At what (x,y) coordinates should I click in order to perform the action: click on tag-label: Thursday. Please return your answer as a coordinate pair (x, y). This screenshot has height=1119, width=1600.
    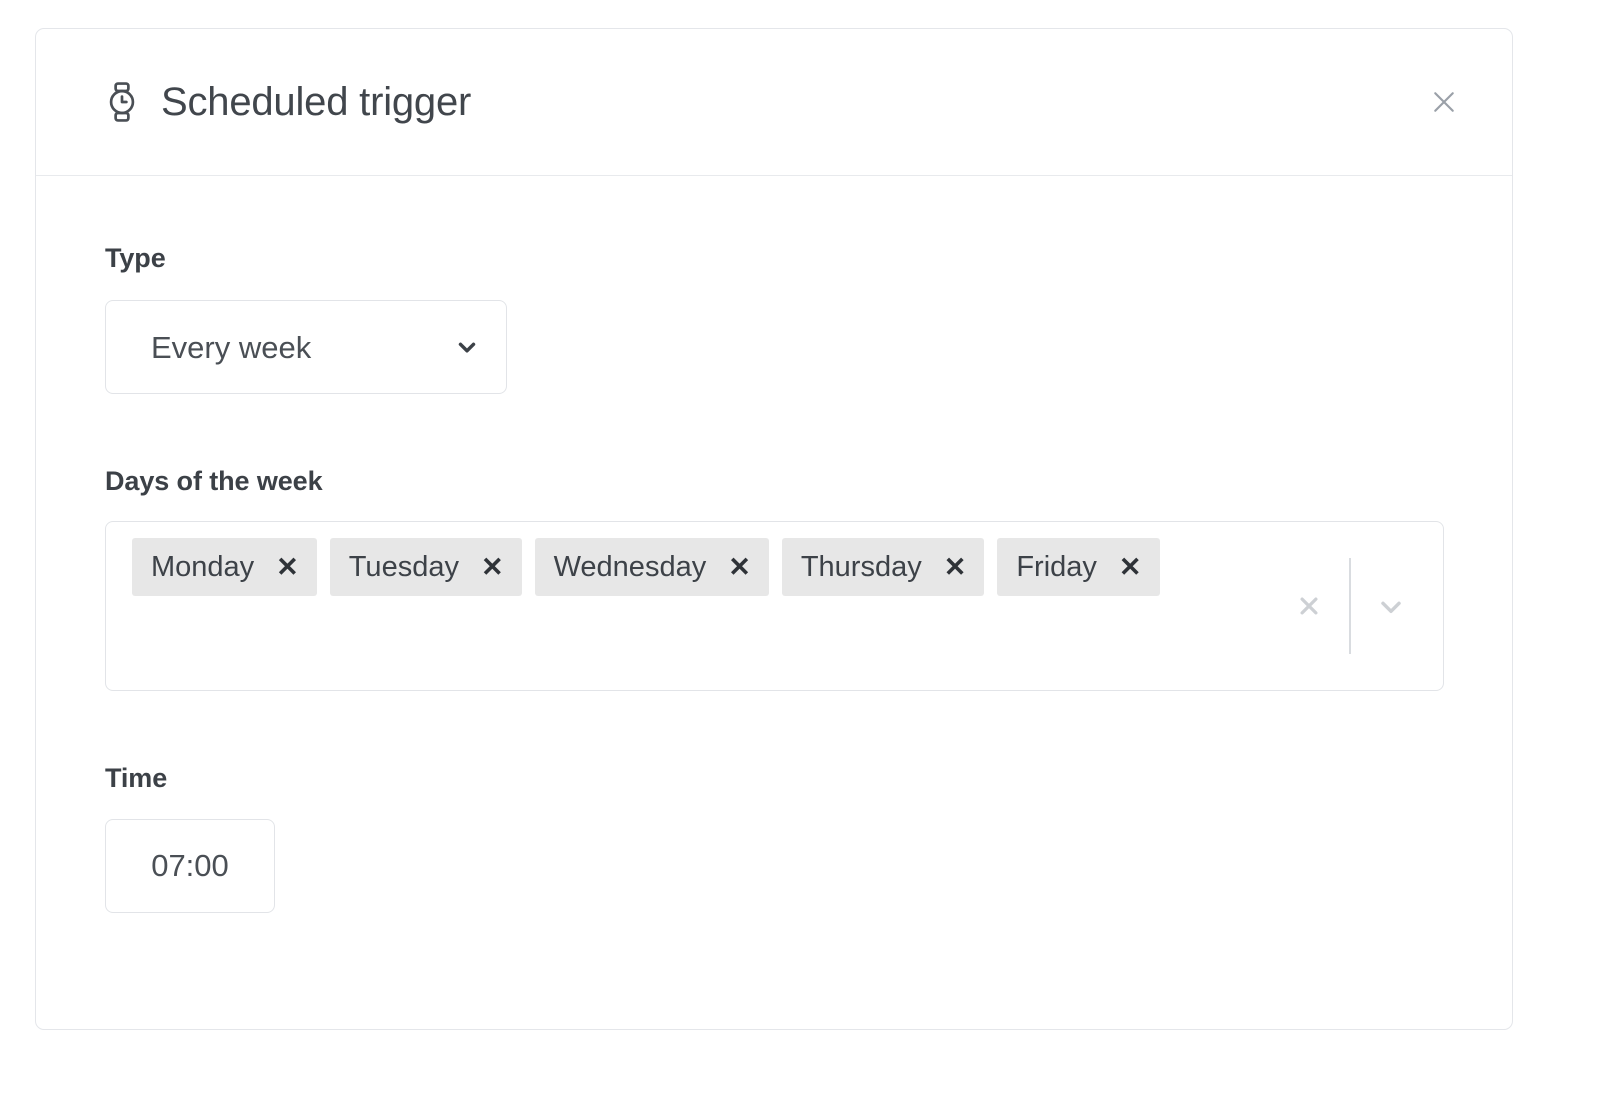
    Looking at the image, I should click on (861, 566).